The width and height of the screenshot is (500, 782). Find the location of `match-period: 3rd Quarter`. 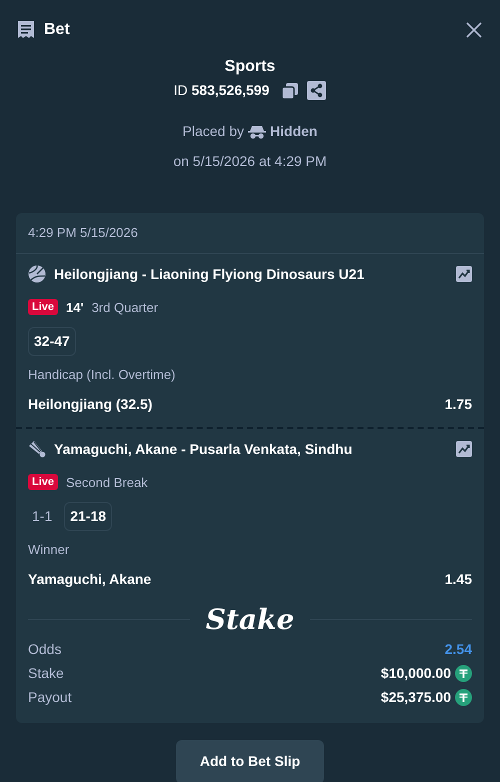

match-period: 3rd Quarter is located at coordinates (125, 307).